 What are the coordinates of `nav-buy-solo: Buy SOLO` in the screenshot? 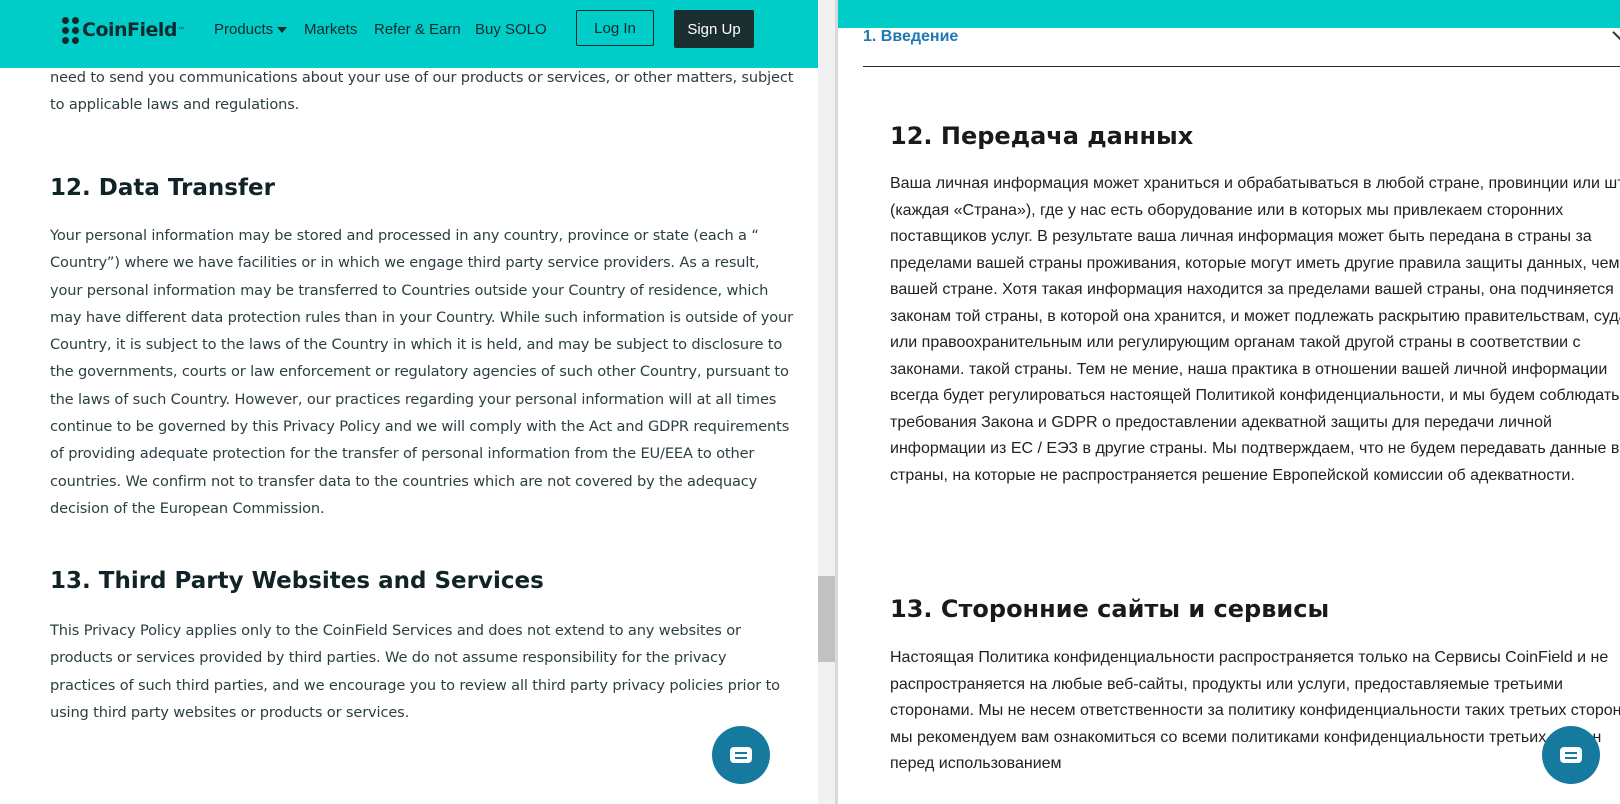 It's located at (511, 30).